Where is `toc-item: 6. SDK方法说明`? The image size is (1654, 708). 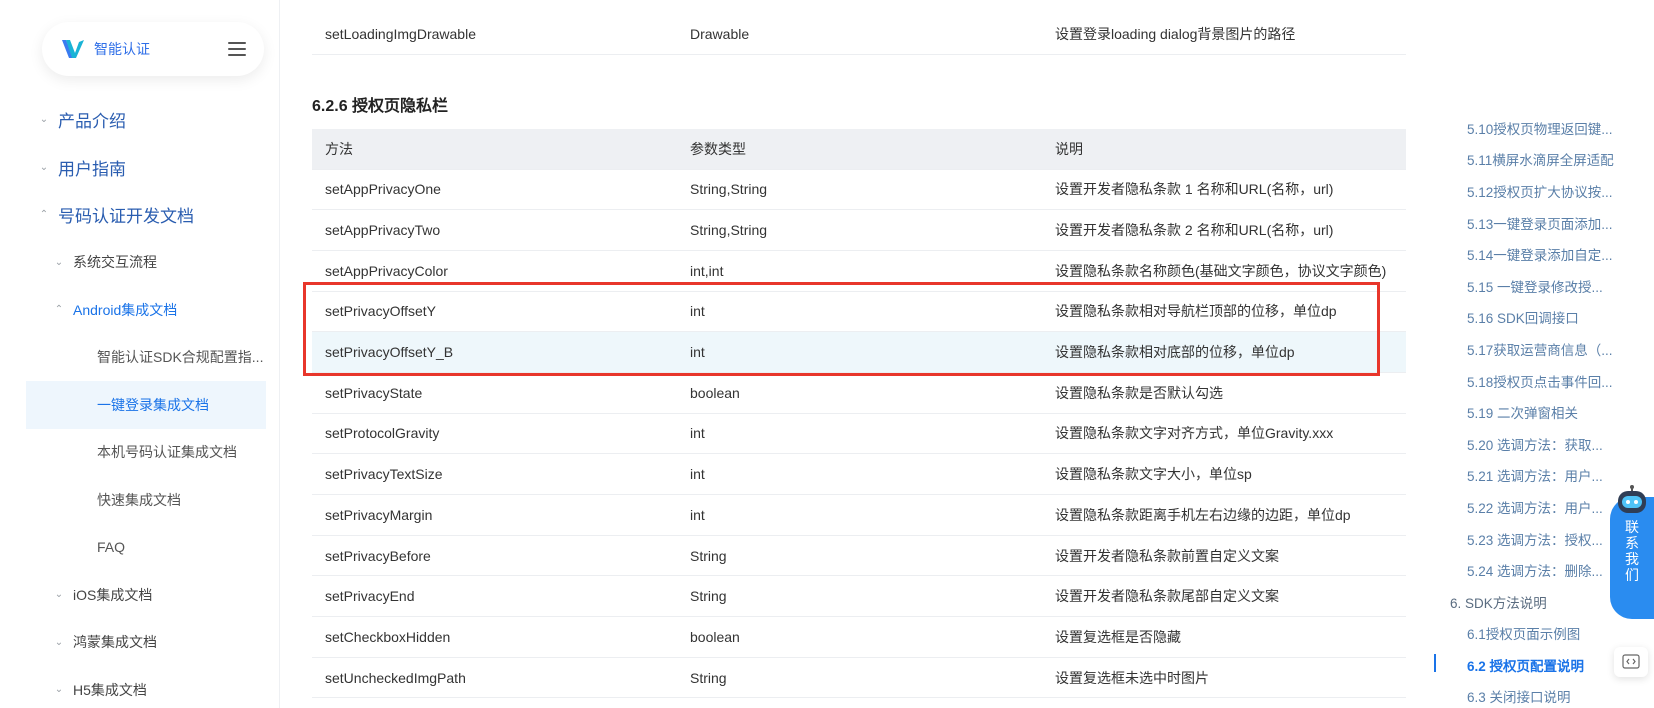
toc-item: 6. SDK方法说明 is located at coordinates (1528, 602).